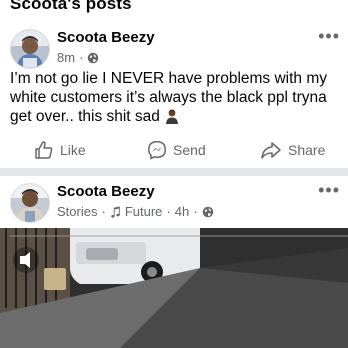  Describe the element at coordinates (115, 211) in the screenshot. I see `music-note-icon` at that location.